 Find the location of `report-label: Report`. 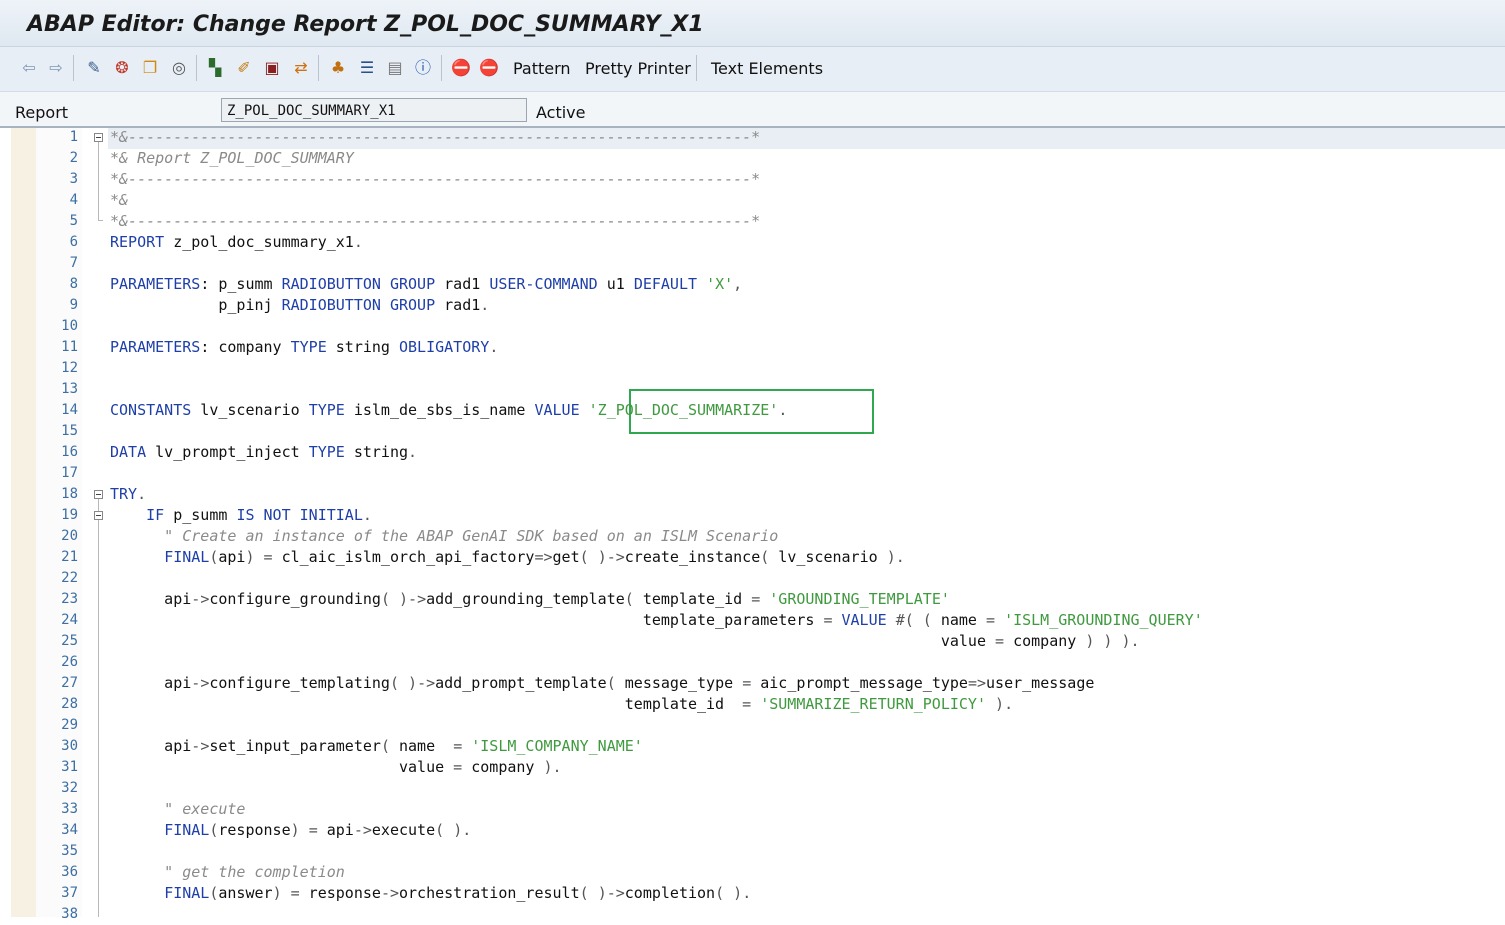

report-label: Report is located at coordinates (42, 112).